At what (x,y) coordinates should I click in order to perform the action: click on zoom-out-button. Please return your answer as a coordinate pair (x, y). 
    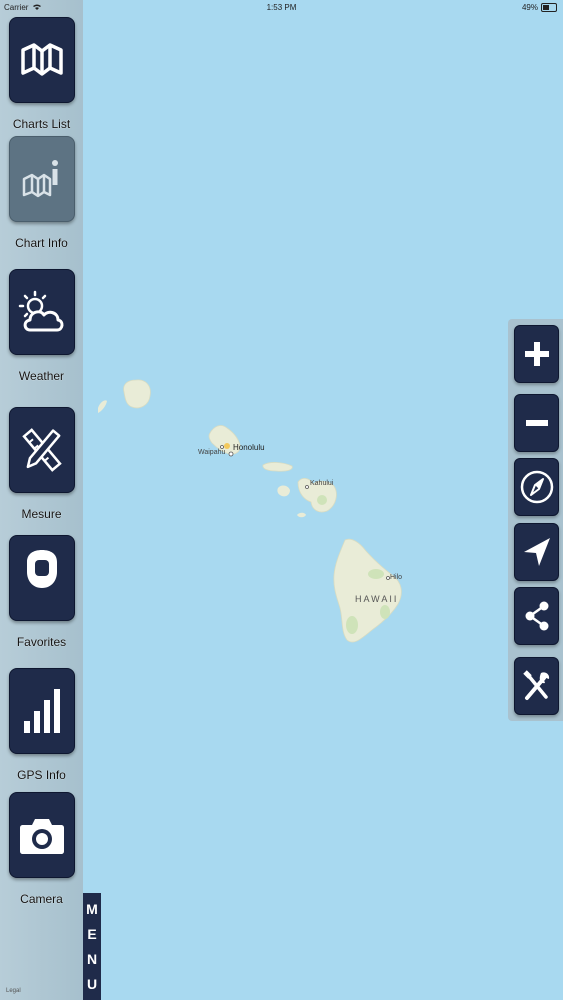
    Looking at the image, I should click on (536, 423).